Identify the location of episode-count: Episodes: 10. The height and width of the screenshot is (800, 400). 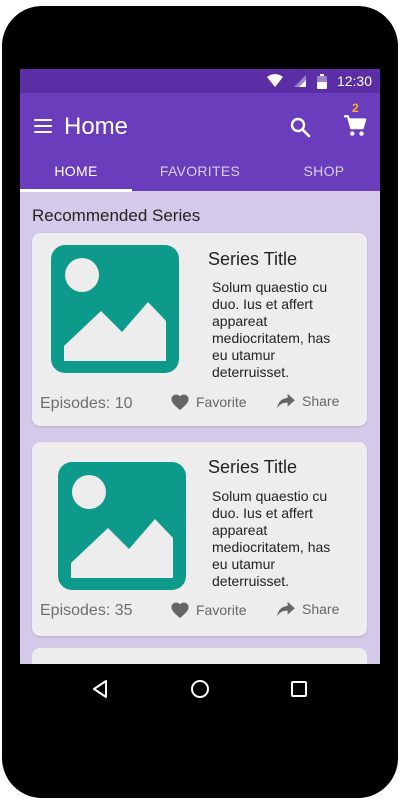
(86, 403).